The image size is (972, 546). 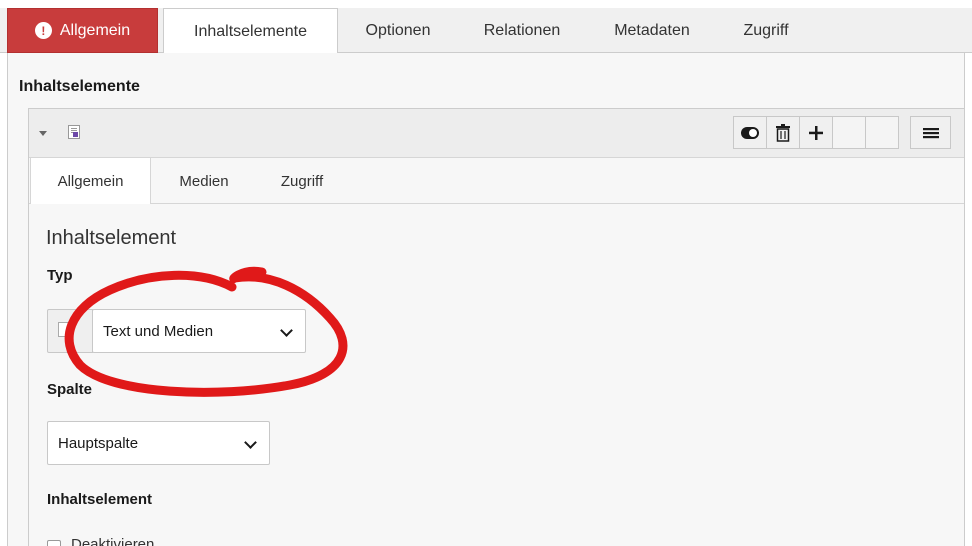 What do you see at coordinates (206, 331) in the screenshot?
I see `red-annotation-circle` at bounding box center [206, 331].